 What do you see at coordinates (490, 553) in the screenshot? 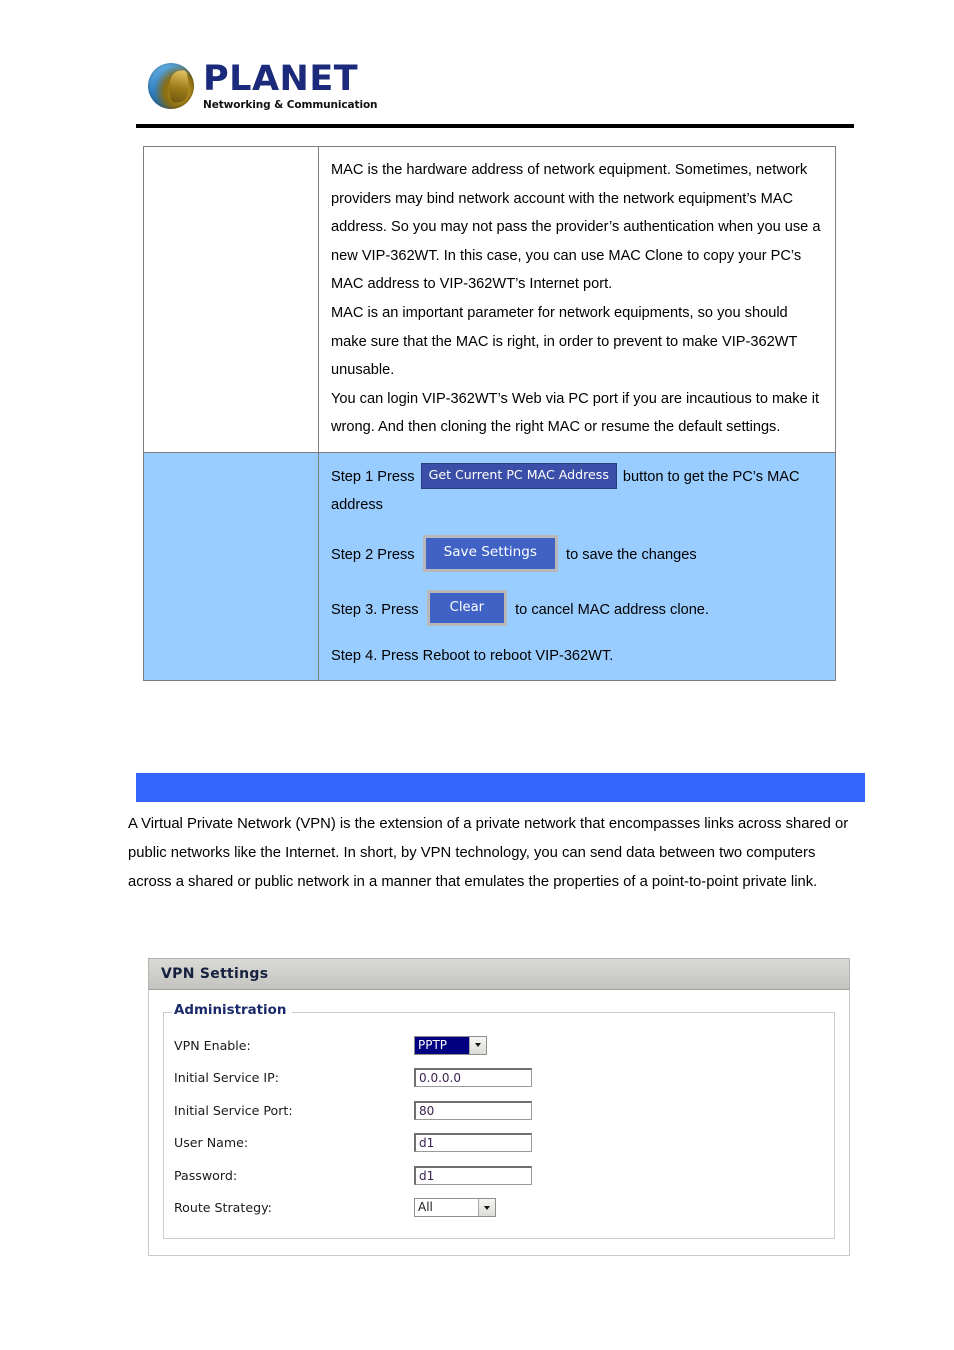
I see `save-settings-button: Save Settings` at bounding box center [490, 553].